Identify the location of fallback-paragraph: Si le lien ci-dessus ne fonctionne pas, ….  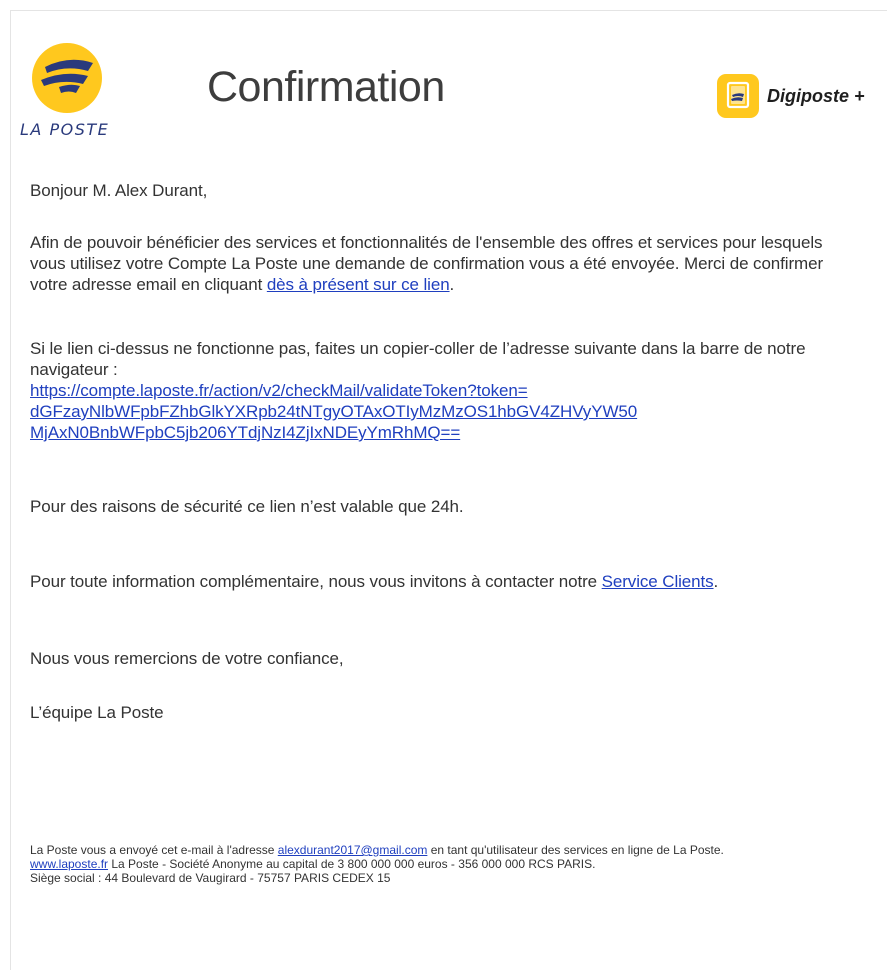
(437, 390).